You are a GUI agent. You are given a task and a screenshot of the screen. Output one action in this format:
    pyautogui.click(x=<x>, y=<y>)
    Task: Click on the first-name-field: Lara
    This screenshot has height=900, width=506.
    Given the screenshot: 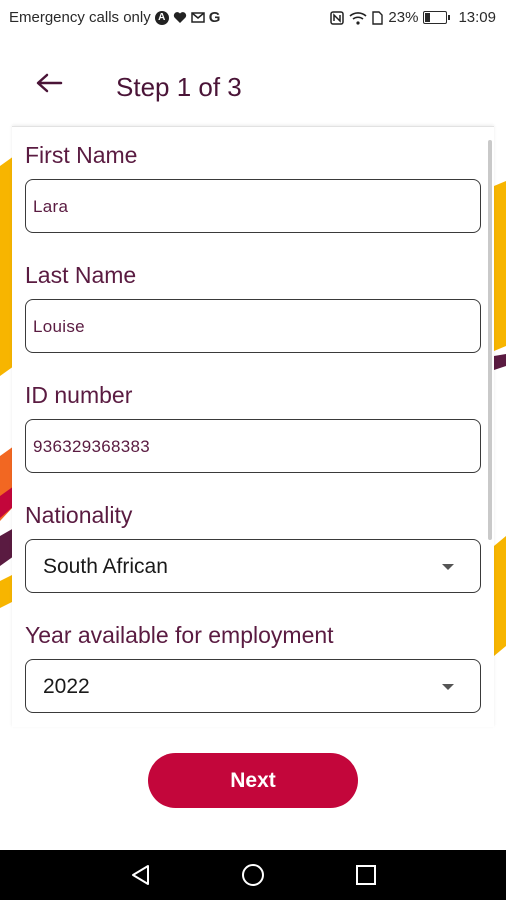 What is the action you would take?
    pyautogui.click(x=253, y=206)
    